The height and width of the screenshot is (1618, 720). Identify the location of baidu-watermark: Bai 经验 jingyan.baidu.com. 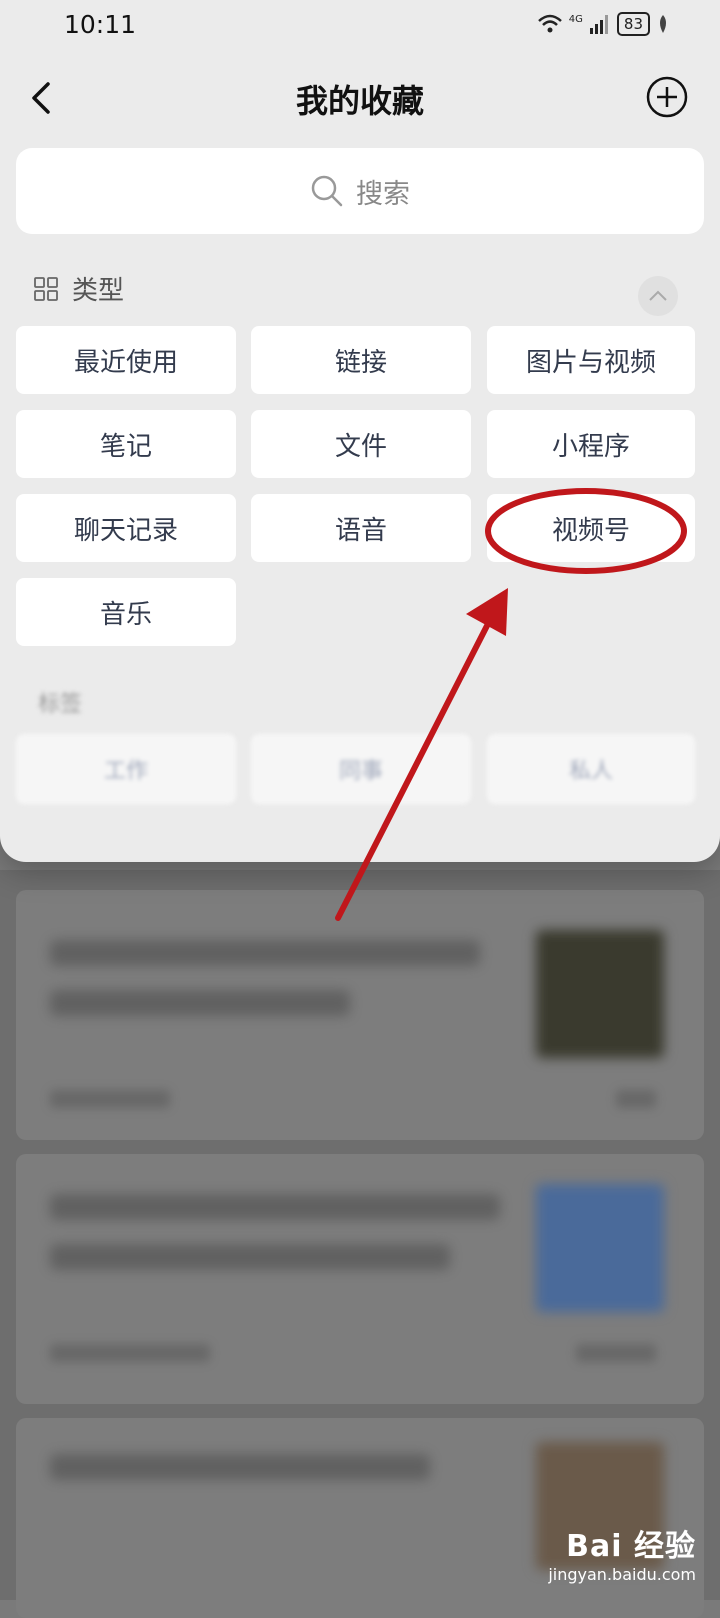
(622, 1552).